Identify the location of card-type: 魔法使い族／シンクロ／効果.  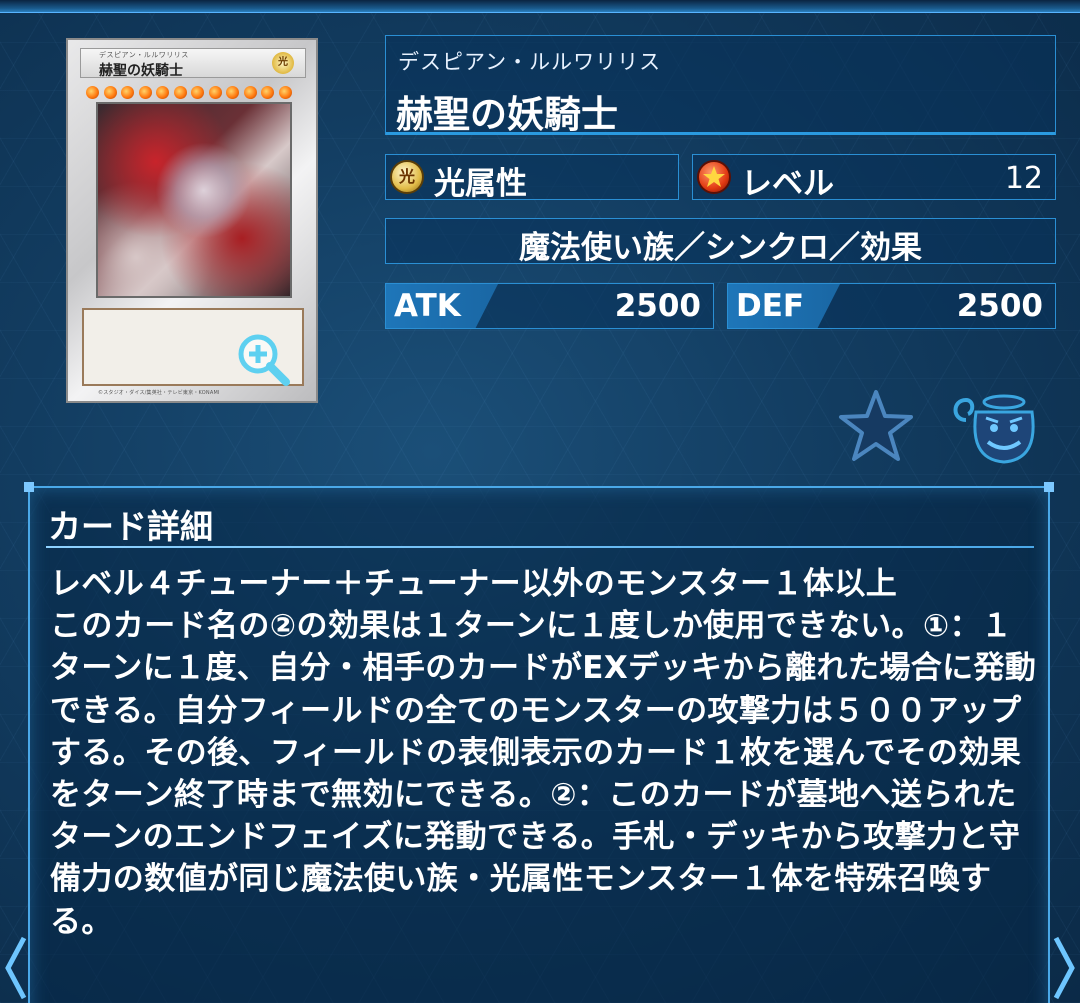
(720, 248).